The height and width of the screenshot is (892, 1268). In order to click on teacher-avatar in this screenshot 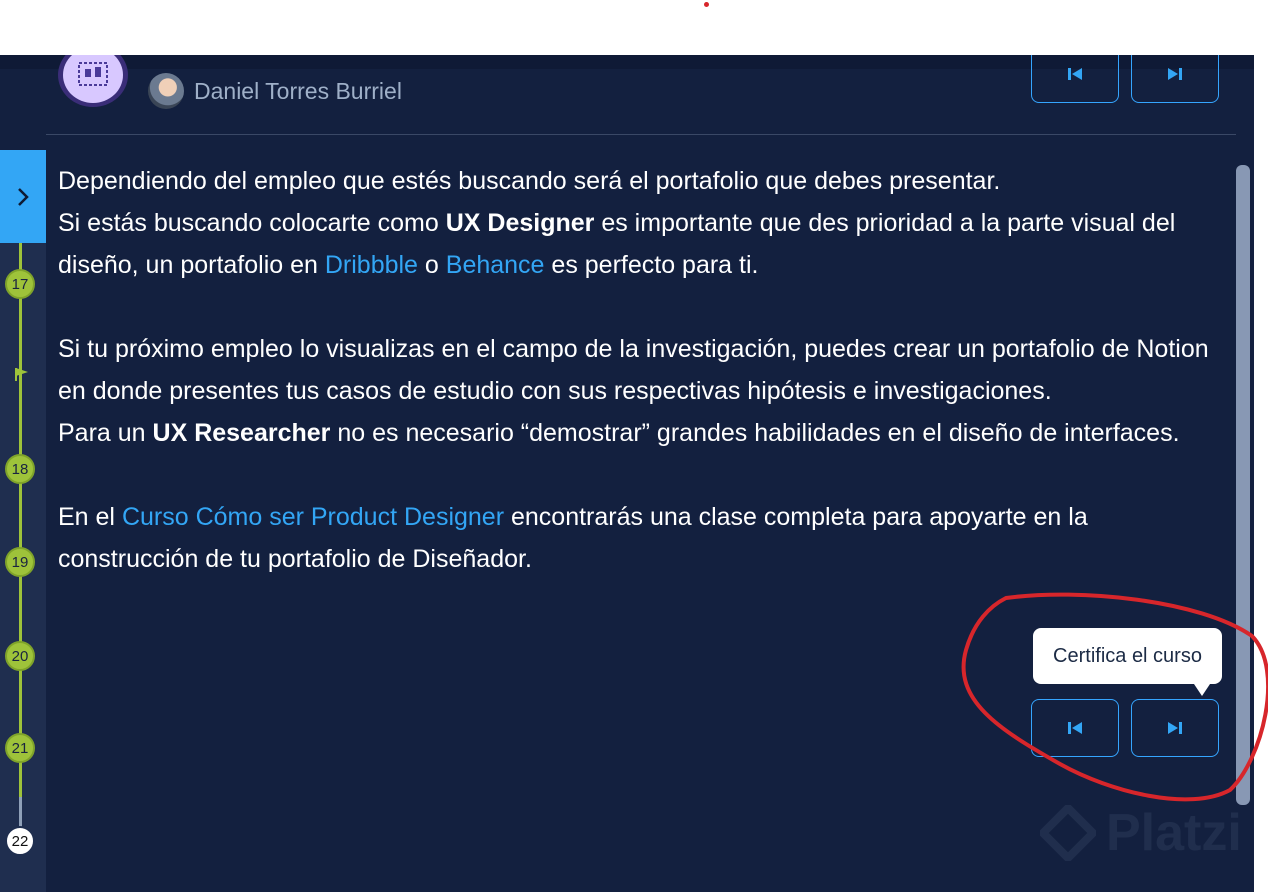, I will do `click(166, 91)`.